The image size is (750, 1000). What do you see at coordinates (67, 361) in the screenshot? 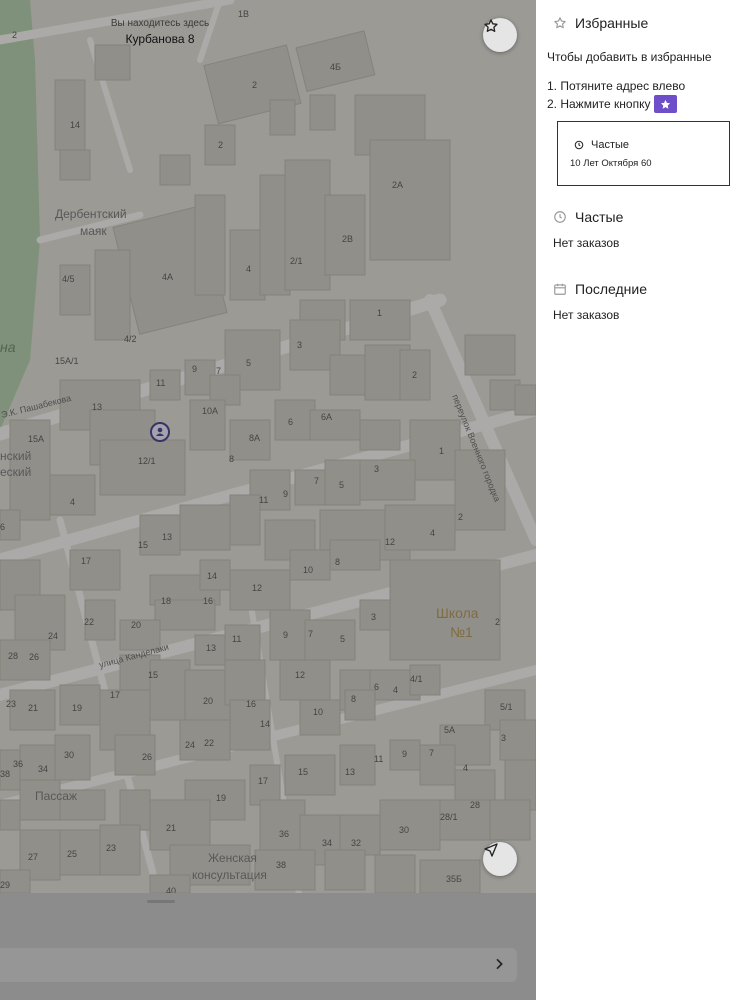
I see `house-number: 15А/1` at bounding box center [67, 361].